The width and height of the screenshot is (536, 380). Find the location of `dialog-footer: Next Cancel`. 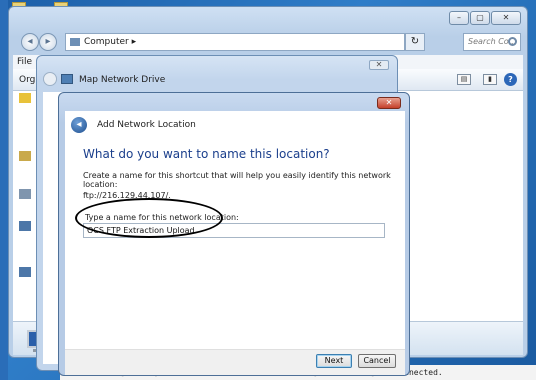

dialog-footer: Next Cancel is located at coordinates (235, 362).